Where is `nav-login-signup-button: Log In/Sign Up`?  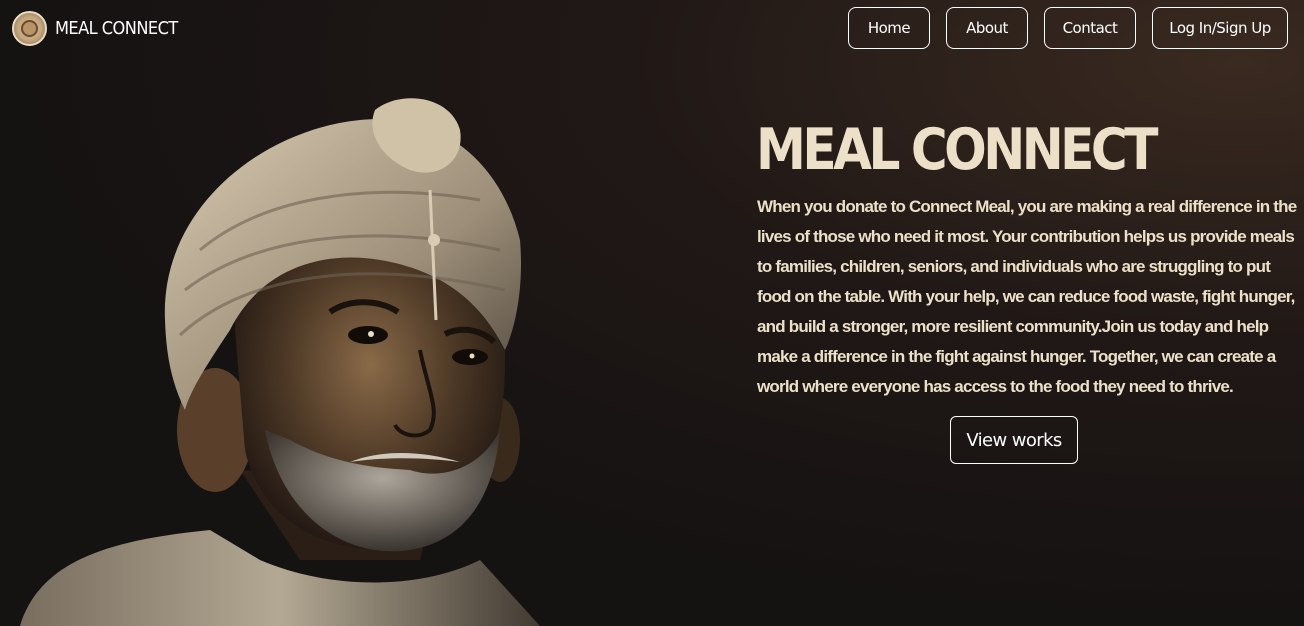 nav-login-signup-button: Log In/Sign Up is located at coordinates (1220, 28).